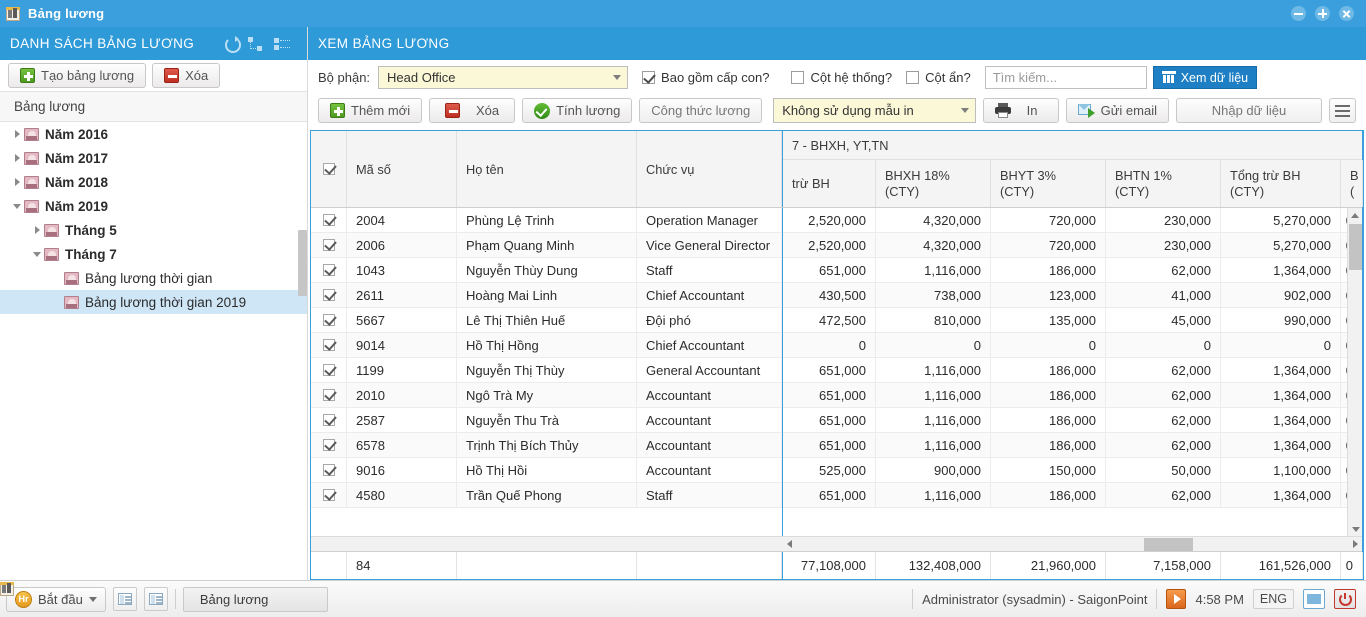 The height and width of the screenshot is (617, 1366). I want to click on tree-node: Năm 2018, so click(153, 182).